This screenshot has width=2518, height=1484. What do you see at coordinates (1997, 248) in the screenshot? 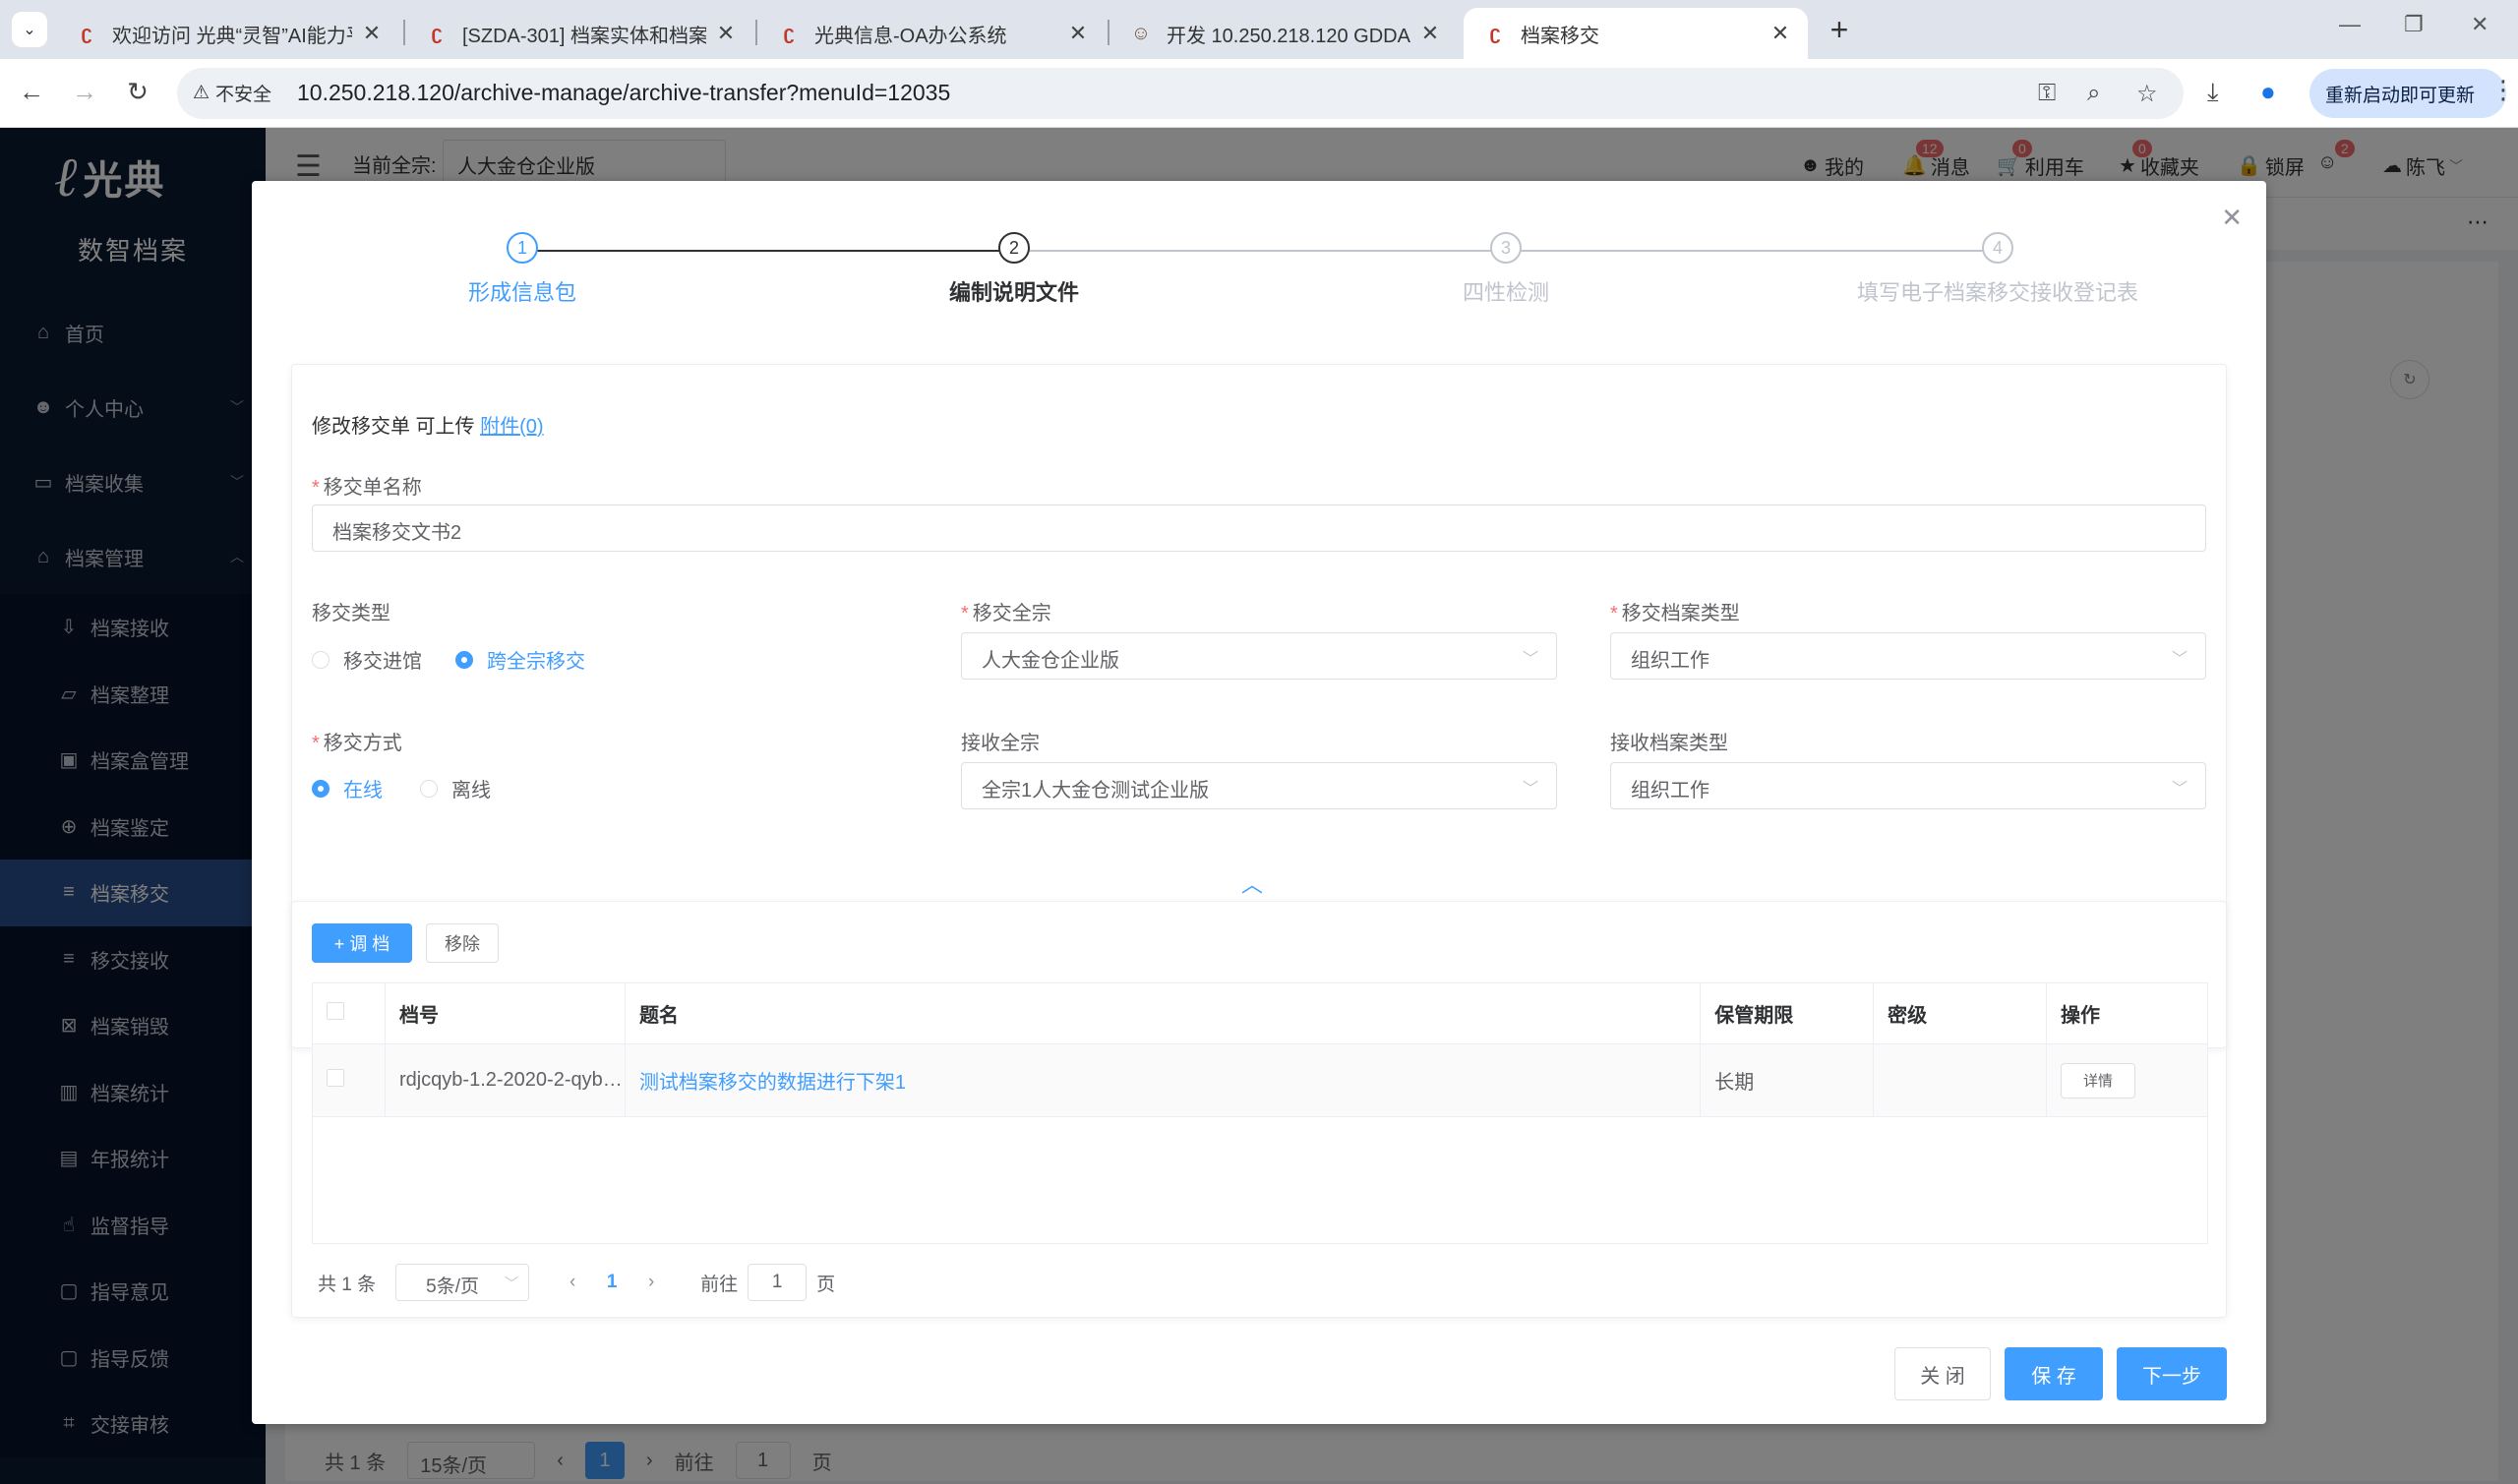
I see `step-number: 4` at bounding box center [1997, 248].